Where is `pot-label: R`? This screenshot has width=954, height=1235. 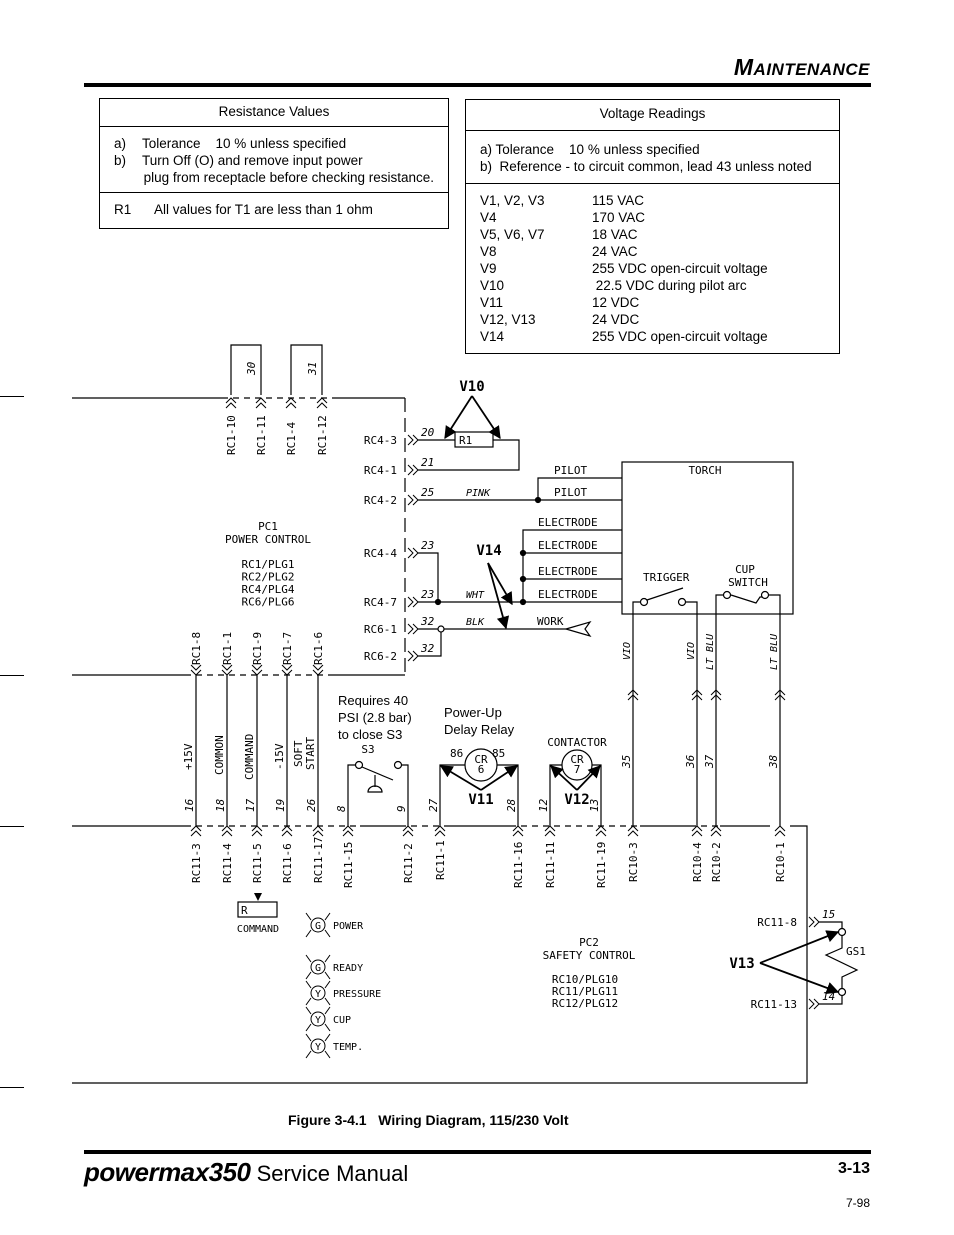
pot-label: R is located at coordinates (244, 910).